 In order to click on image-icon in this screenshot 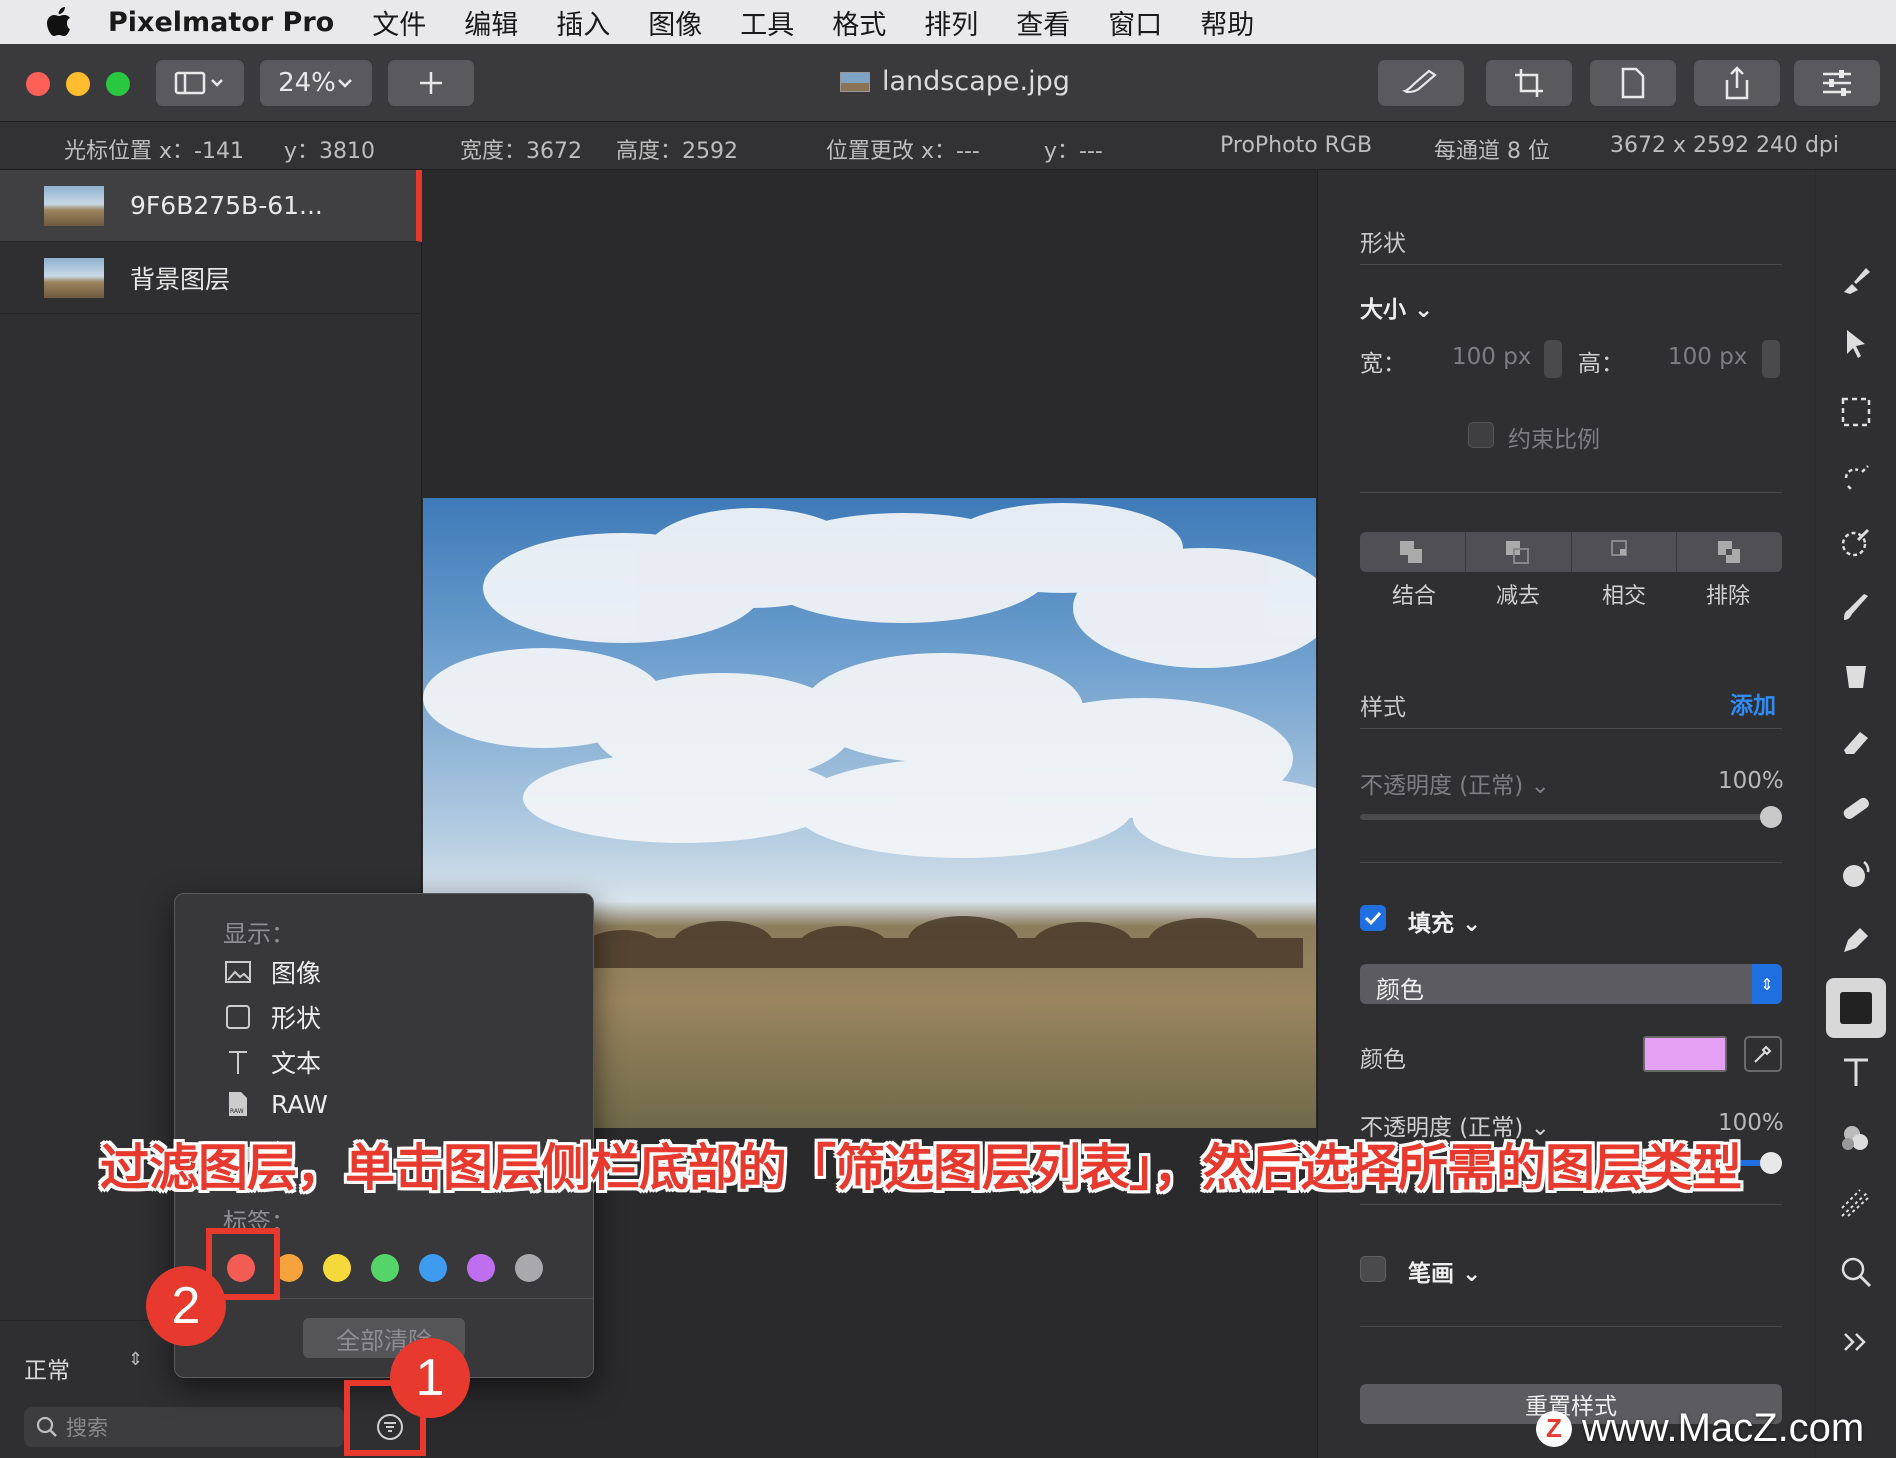, I will do `click(238, 972)`.